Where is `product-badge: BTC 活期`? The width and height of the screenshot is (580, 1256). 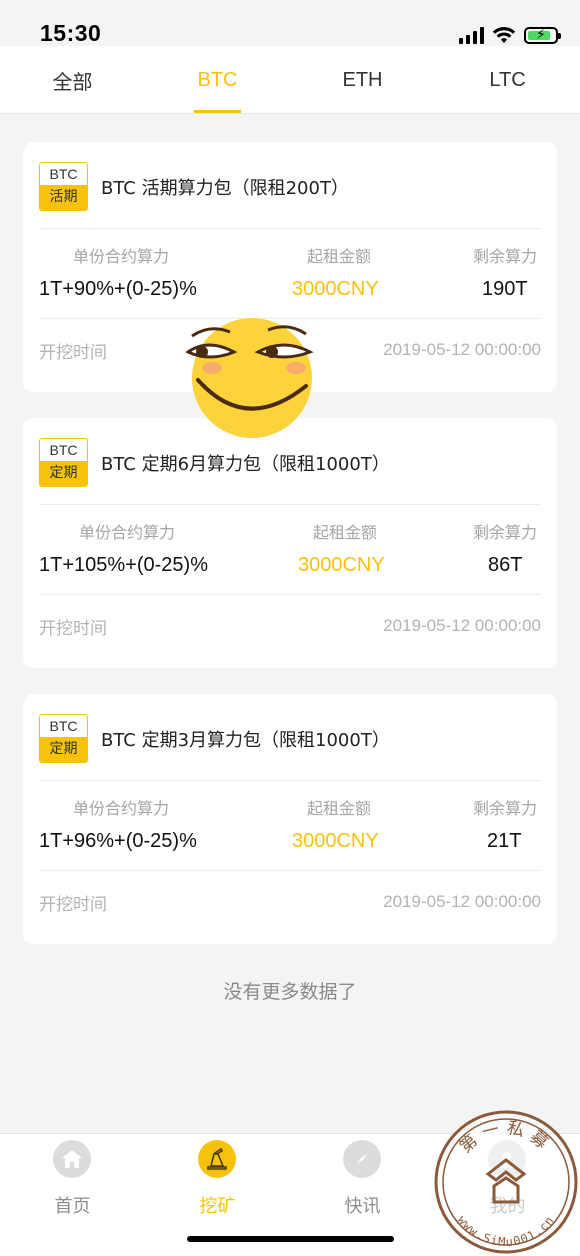 product-badge: BTC 活期 is located at coordinates (63, 186).